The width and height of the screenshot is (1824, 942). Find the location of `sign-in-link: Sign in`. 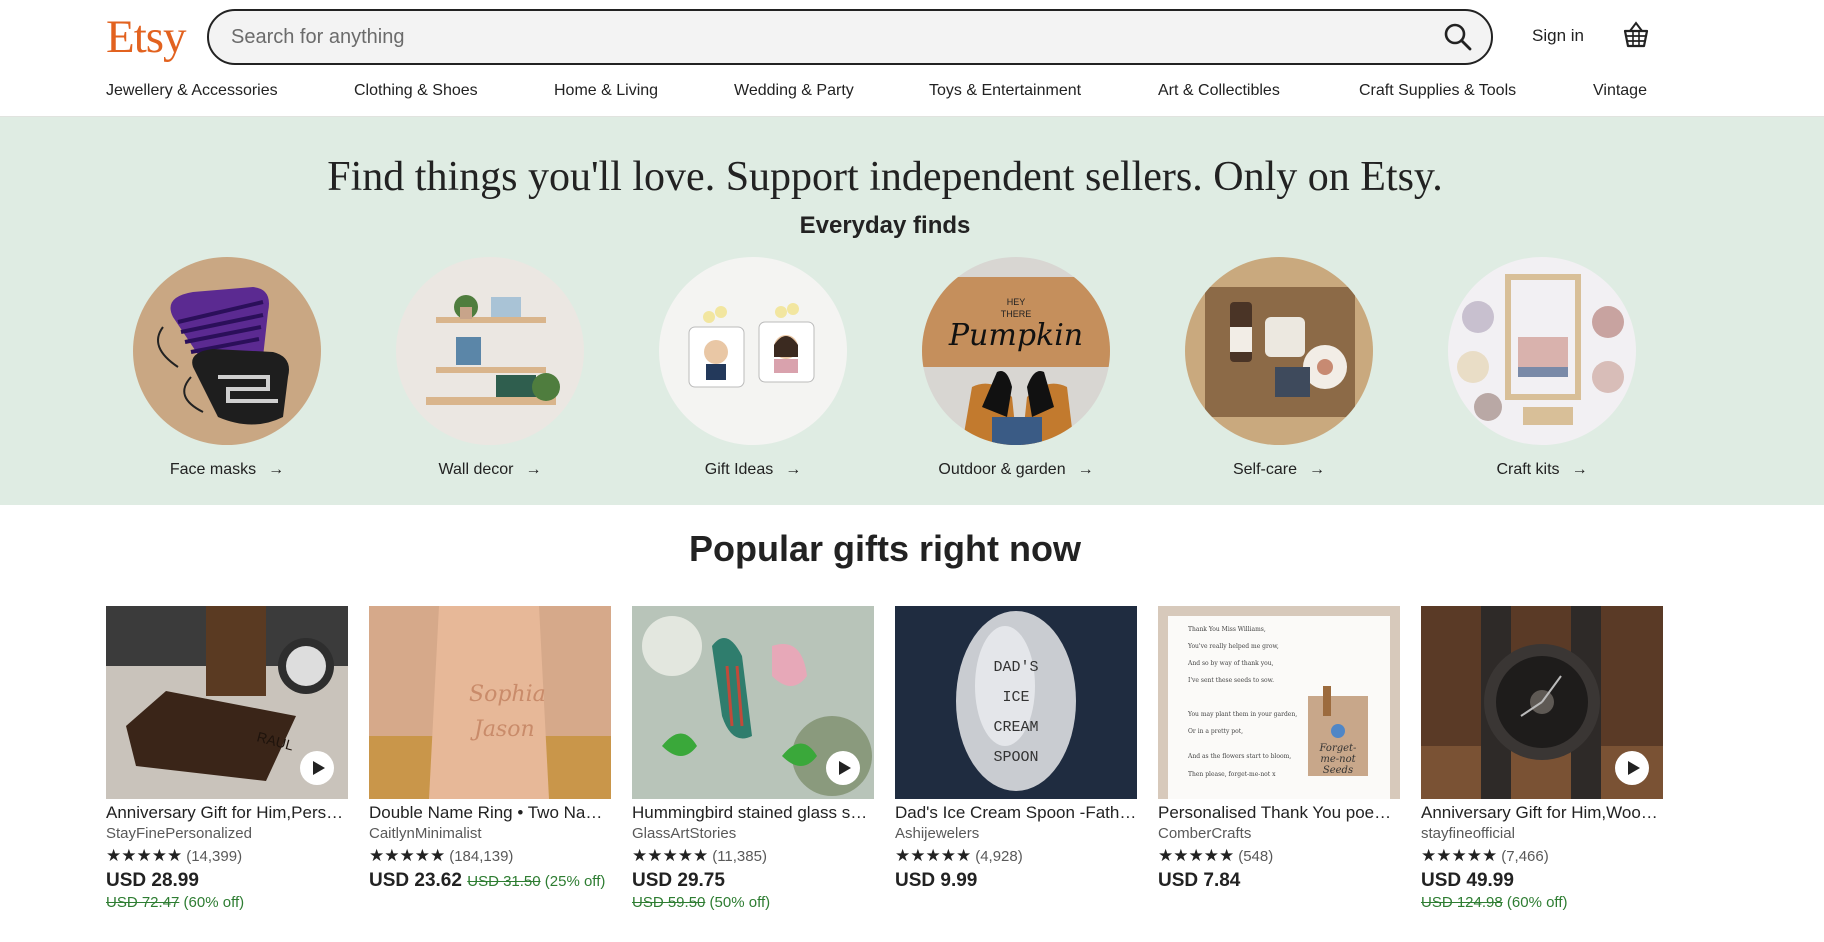

sign-in-link: Sign in is located at coordinates (1558, 36).